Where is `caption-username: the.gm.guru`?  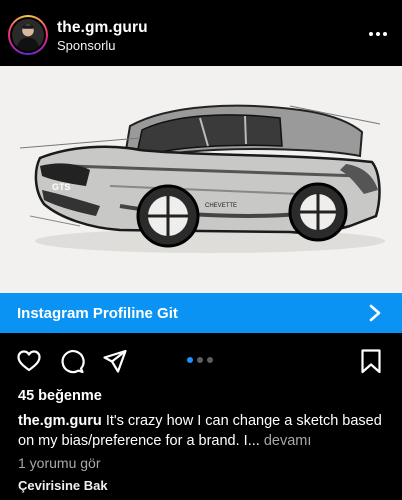
caption-username: the.gm.guru is located at coordinates (60, 421).